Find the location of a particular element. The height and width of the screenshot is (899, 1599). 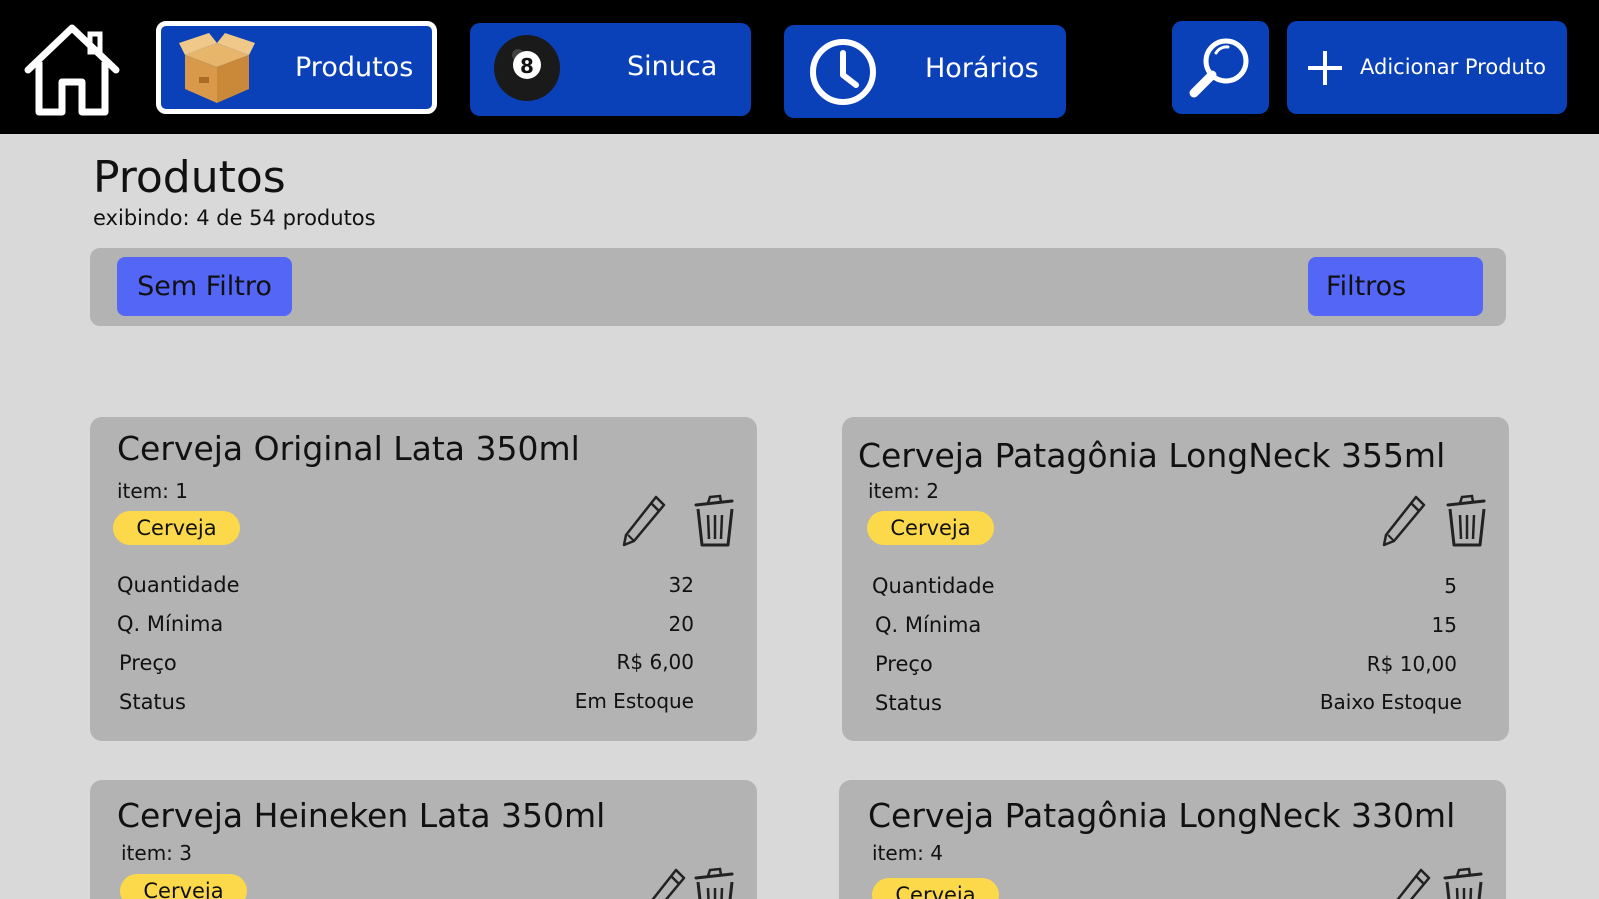

search-button is located at coordinates (1220, 67).